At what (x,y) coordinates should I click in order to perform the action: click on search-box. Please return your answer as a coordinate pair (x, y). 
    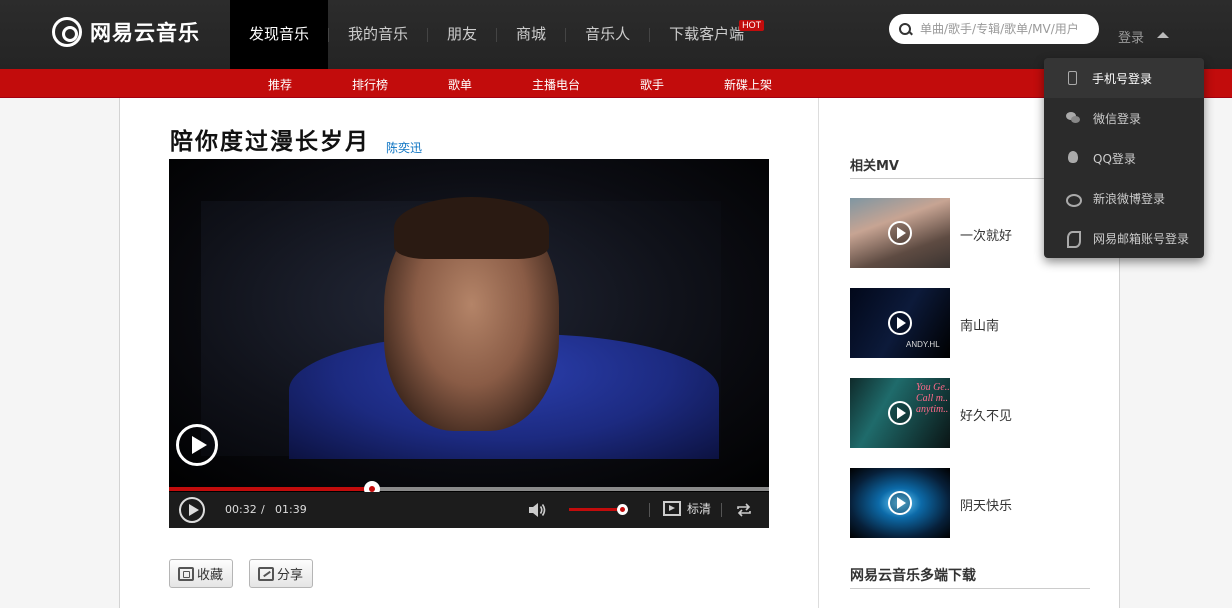
    Looking at the image, I should click on (994, 29).